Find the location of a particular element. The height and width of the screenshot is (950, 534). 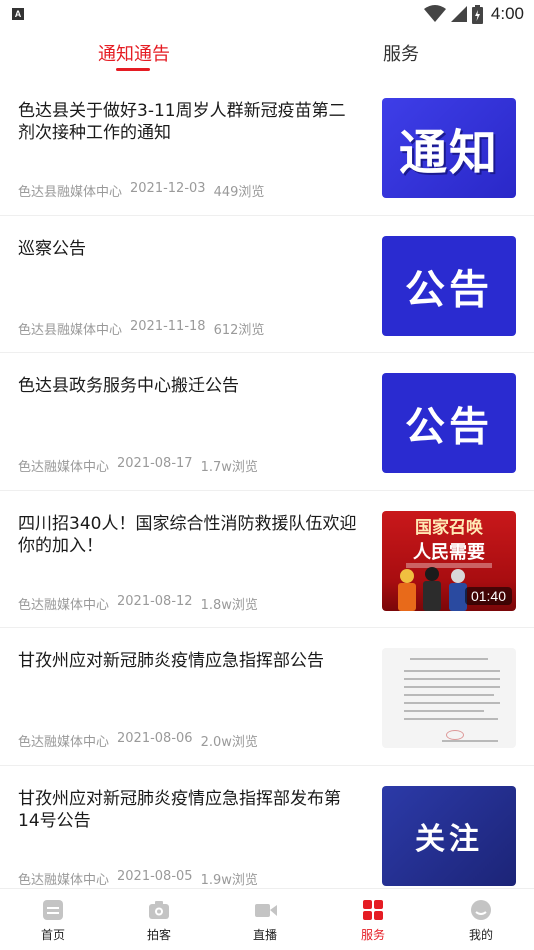

notification-badge-icon: A is located at coordinates (18, 14).